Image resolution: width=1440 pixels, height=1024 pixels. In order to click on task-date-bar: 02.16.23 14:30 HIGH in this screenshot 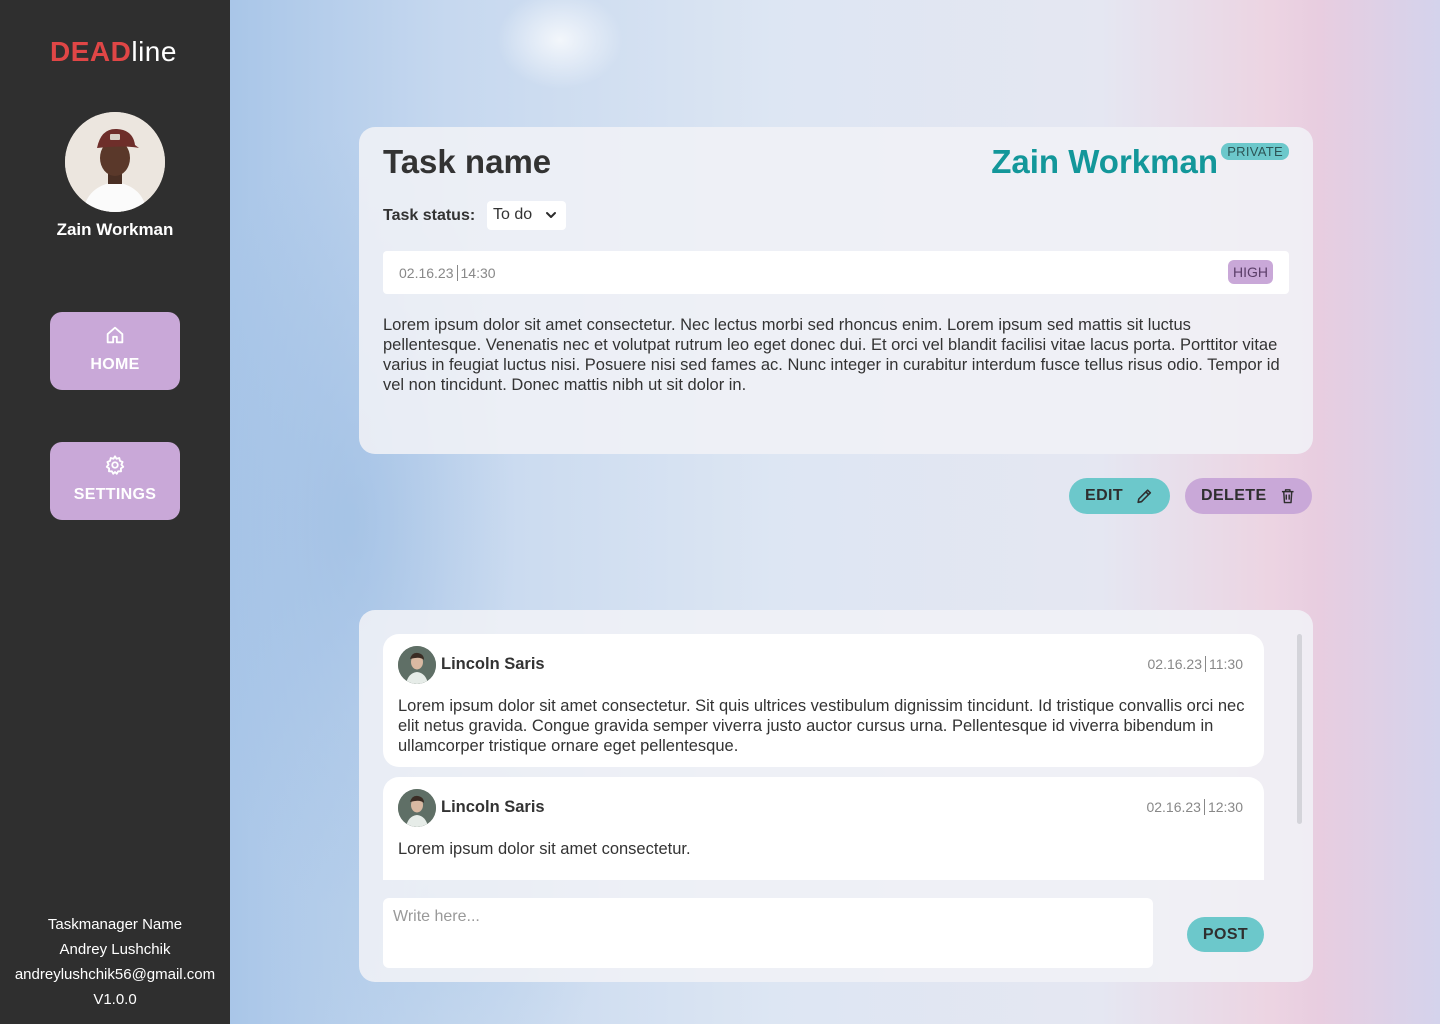, I will do `click(836, 272)`.